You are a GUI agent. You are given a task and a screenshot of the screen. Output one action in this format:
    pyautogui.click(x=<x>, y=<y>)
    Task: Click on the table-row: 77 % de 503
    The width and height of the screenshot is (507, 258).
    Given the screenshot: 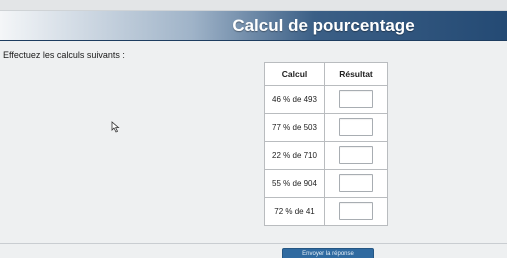 What is the action you would take?
    pyautogui.click(x=326, y=127)
    